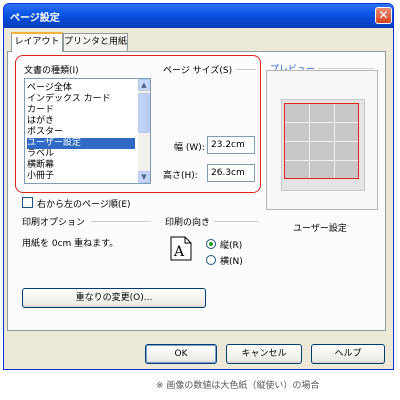 The width and height of the screenshot is (400, 400). Describe the element at coordinates (81, 165) in the screenshot. I see `list-item: 横断幕` at that location.